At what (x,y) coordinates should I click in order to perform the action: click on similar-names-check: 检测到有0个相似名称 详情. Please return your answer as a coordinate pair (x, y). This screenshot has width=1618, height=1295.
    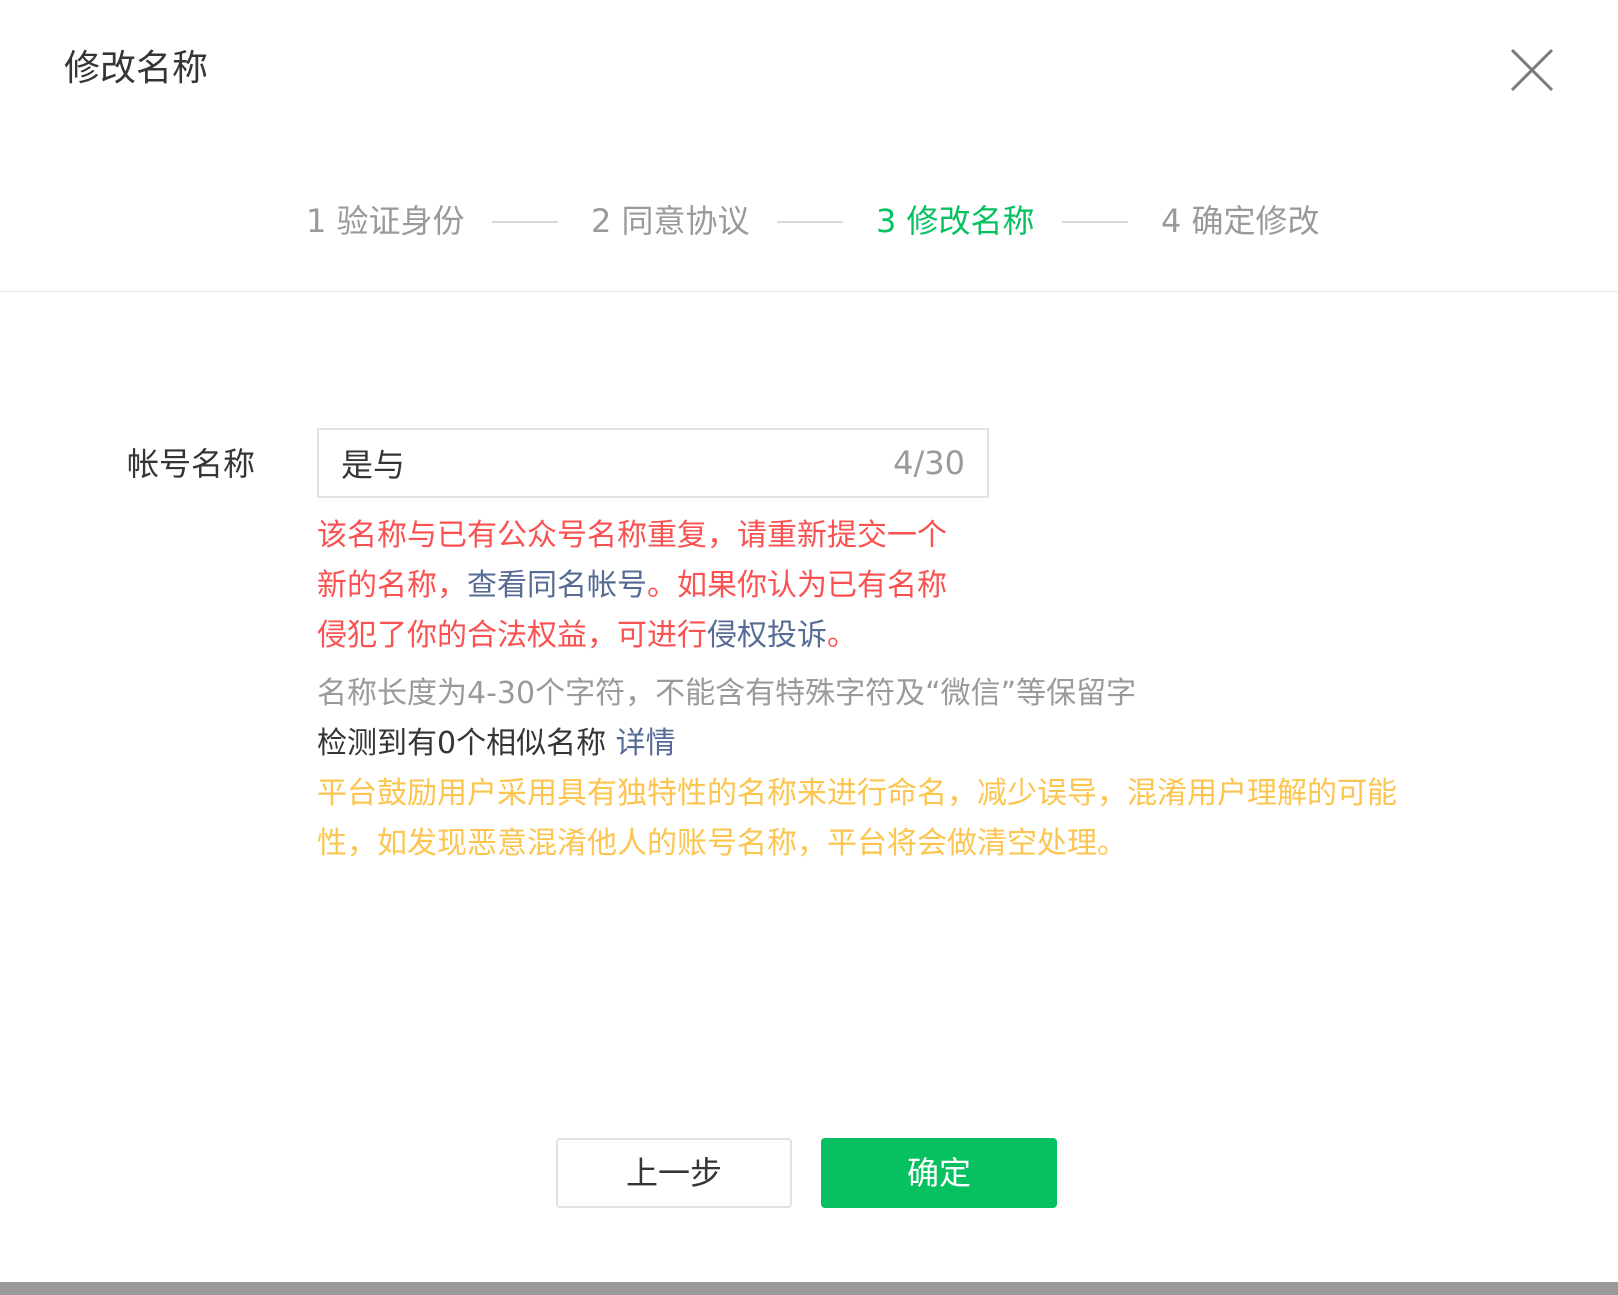
    Looking at the image, I should click on (496, 743).